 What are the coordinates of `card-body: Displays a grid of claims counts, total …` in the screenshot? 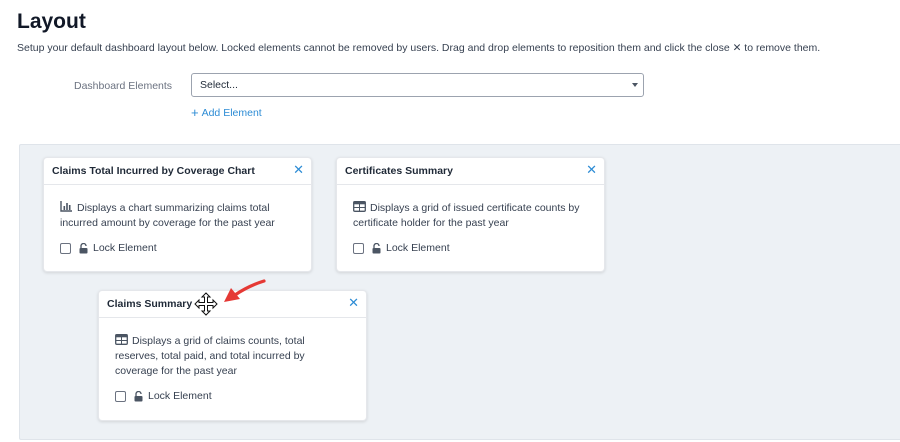 It's located at (232, 360).